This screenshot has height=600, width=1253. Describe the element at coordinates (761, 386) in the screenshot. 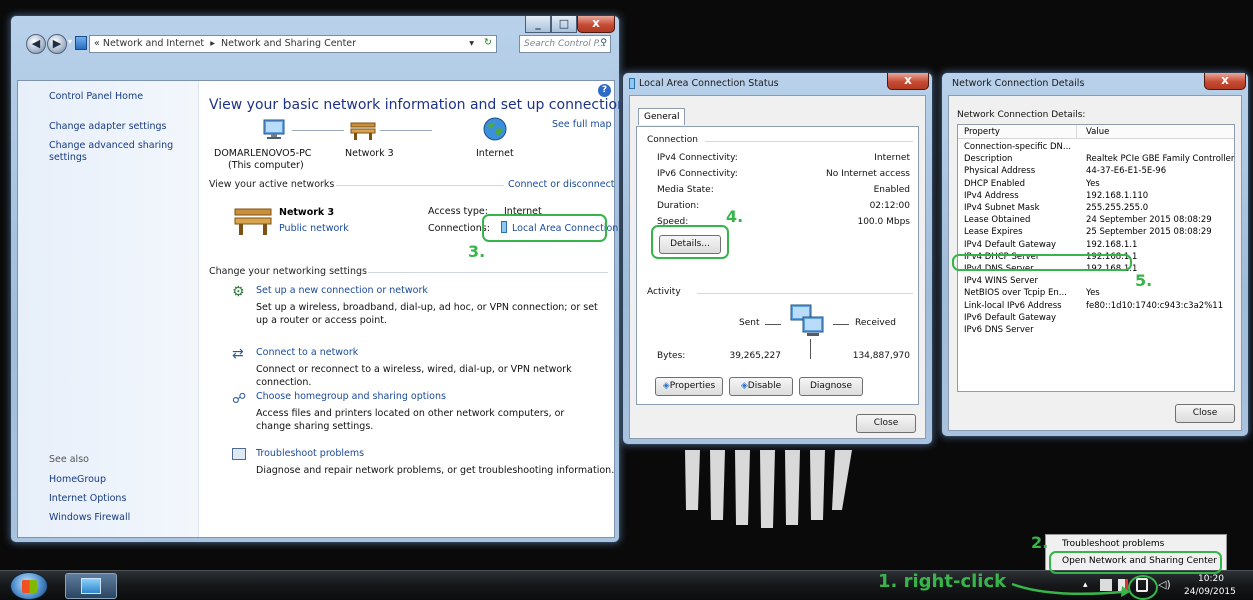

I see `disable-button: ◈Disable` at that location.